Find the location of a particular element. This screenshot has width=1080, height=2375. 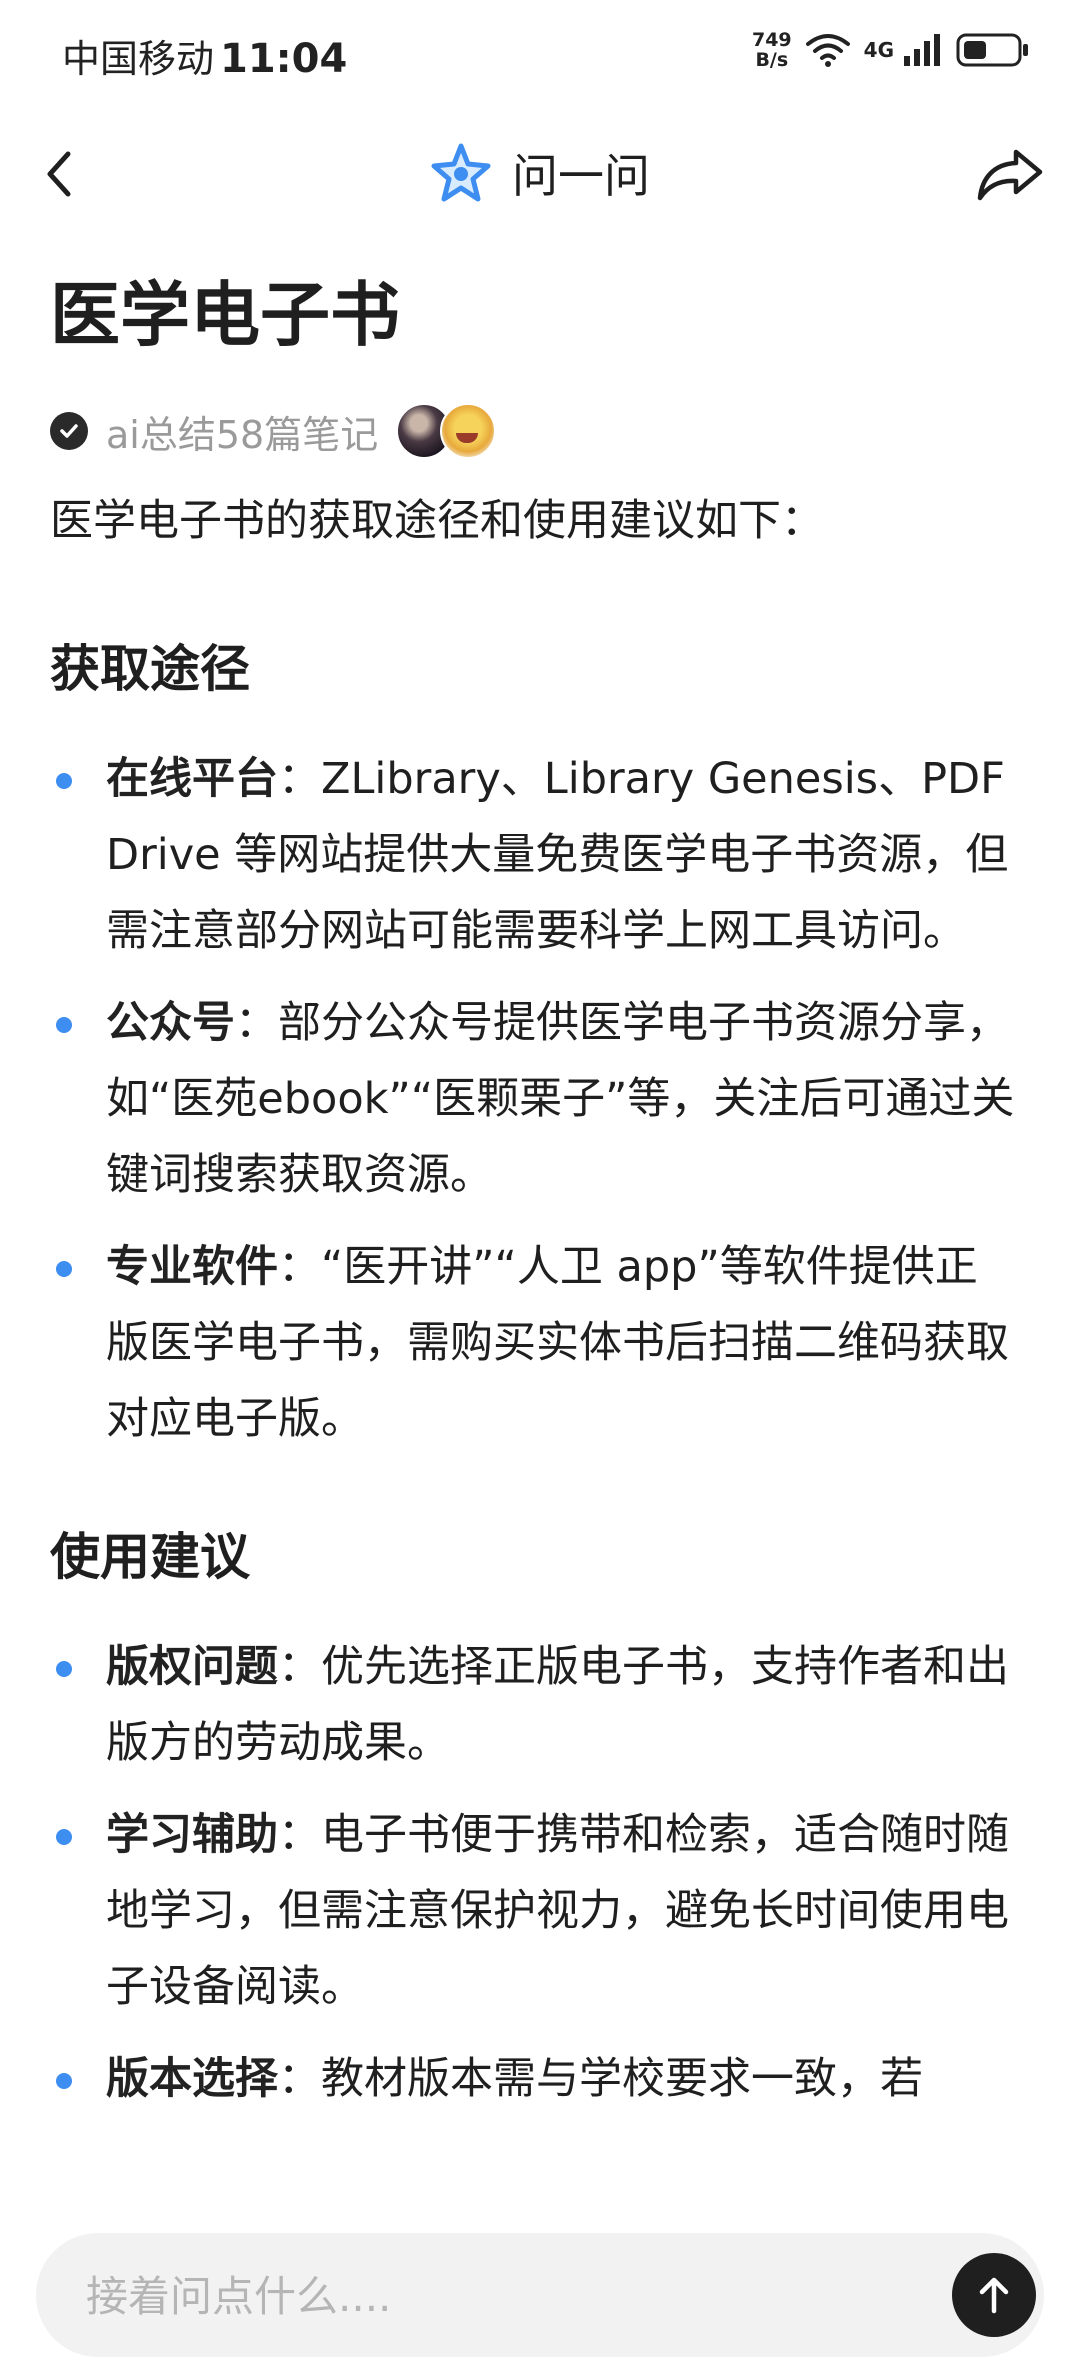

question-input-box is located at coordinates (540, 2296).